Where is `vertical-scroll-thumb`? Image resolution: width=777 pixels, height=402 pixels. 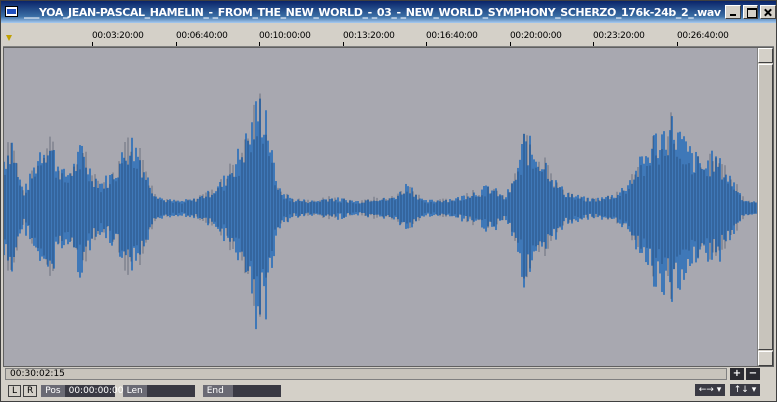
vertical-scroll-thumb is located at coordinates (765, 207).